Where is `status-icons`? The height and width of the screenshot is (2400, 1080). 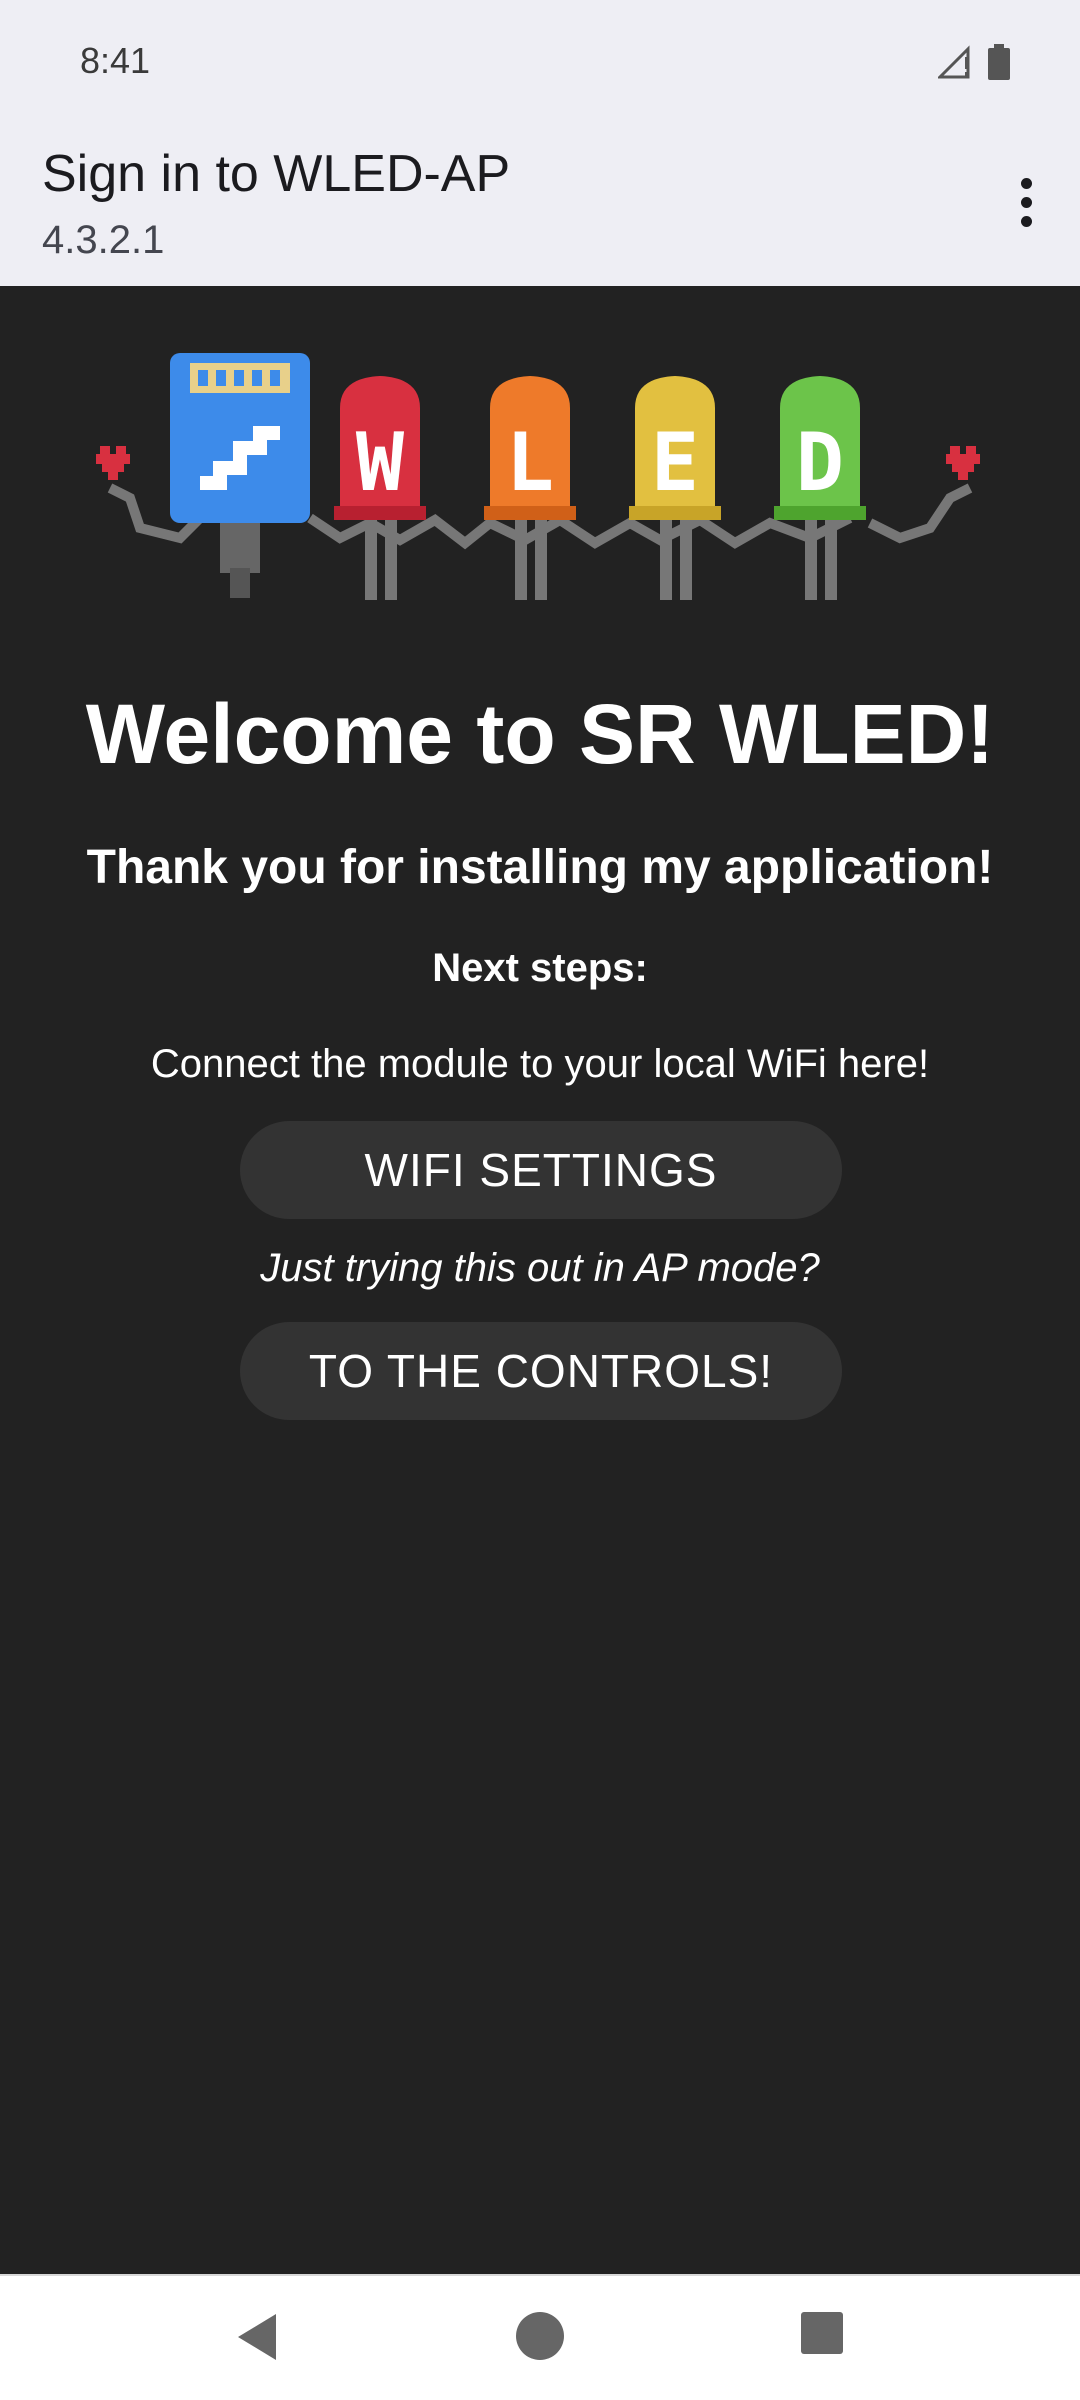
status-icons is located at coordinates (973, 64).